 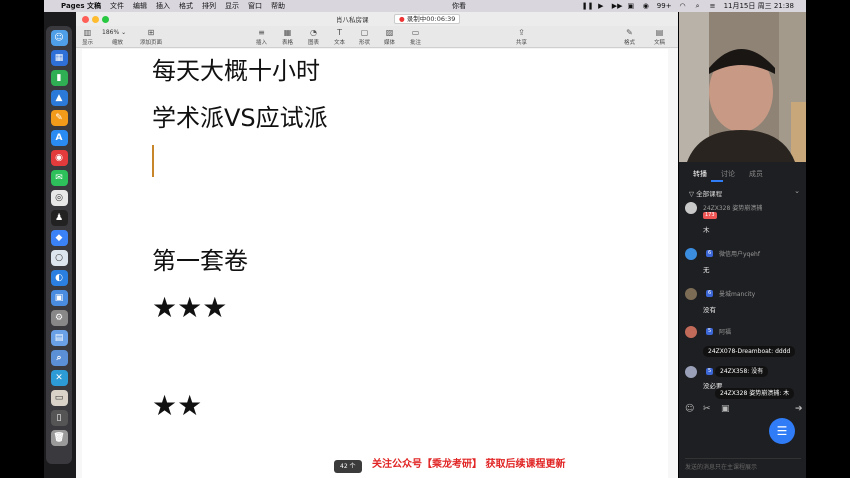 I want to click on finder-icon: ☺, so click(x=59, y=38).